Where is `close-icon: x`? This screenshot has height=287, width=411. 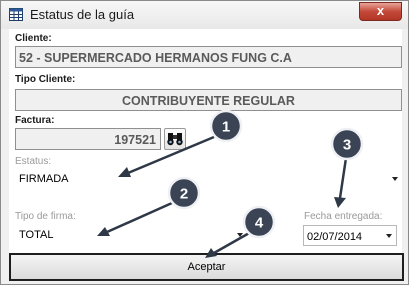
close-icon: x is located at coordinates (380, 10).